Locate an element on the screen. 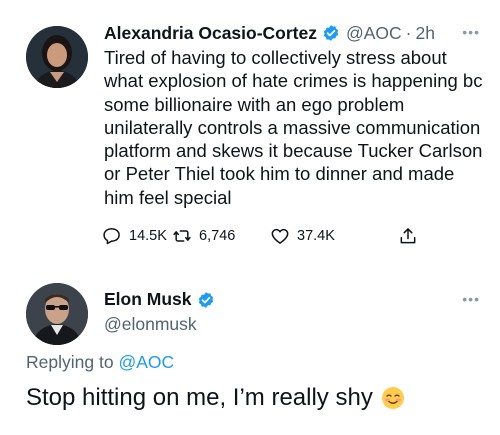 The height and width of the screenshot is (435, 500). retweet-count: 6,746 is located at coordinates (217, 236).